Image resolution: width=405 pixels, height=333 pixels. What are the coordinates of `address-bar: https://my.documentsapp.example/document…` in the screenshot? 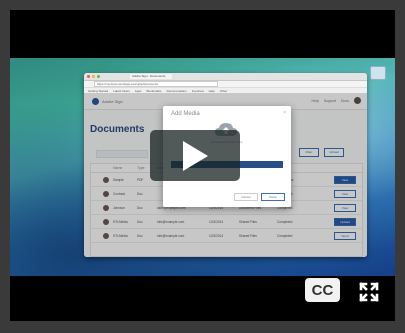 It's located at (225, 84).